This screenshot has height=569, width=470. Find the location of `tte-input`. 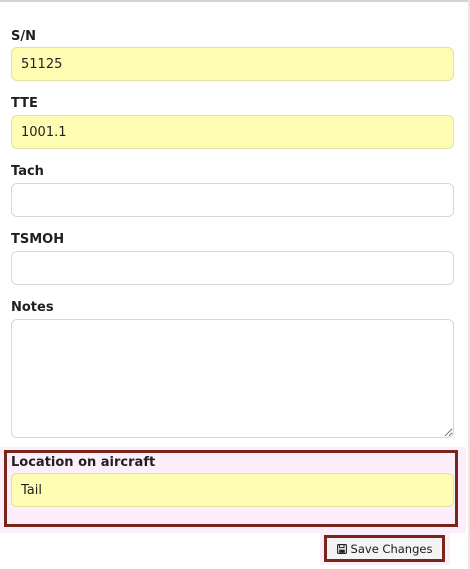

tte-input is located at coordinates (232, 132).